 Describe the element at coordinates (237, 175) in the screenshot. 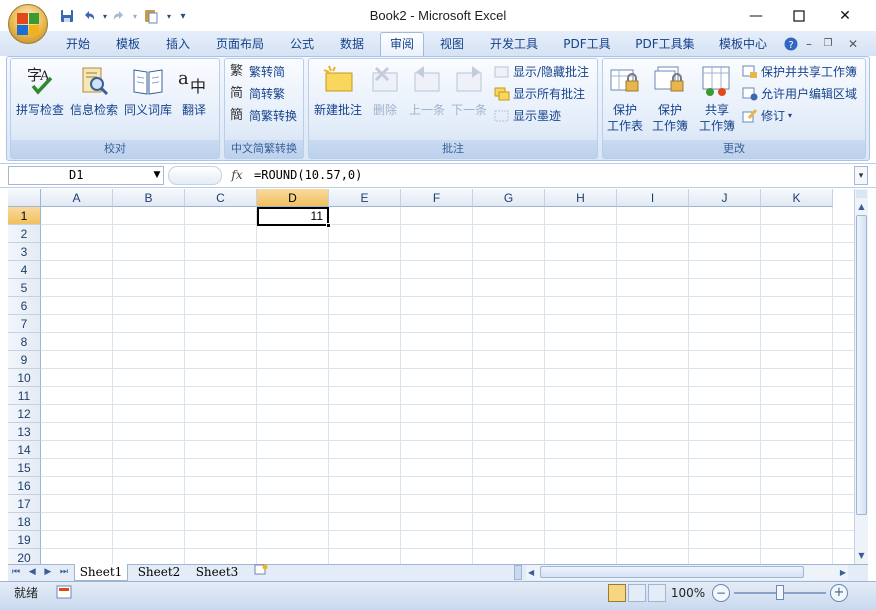

I see `insert-function-icon: fx` at that location.